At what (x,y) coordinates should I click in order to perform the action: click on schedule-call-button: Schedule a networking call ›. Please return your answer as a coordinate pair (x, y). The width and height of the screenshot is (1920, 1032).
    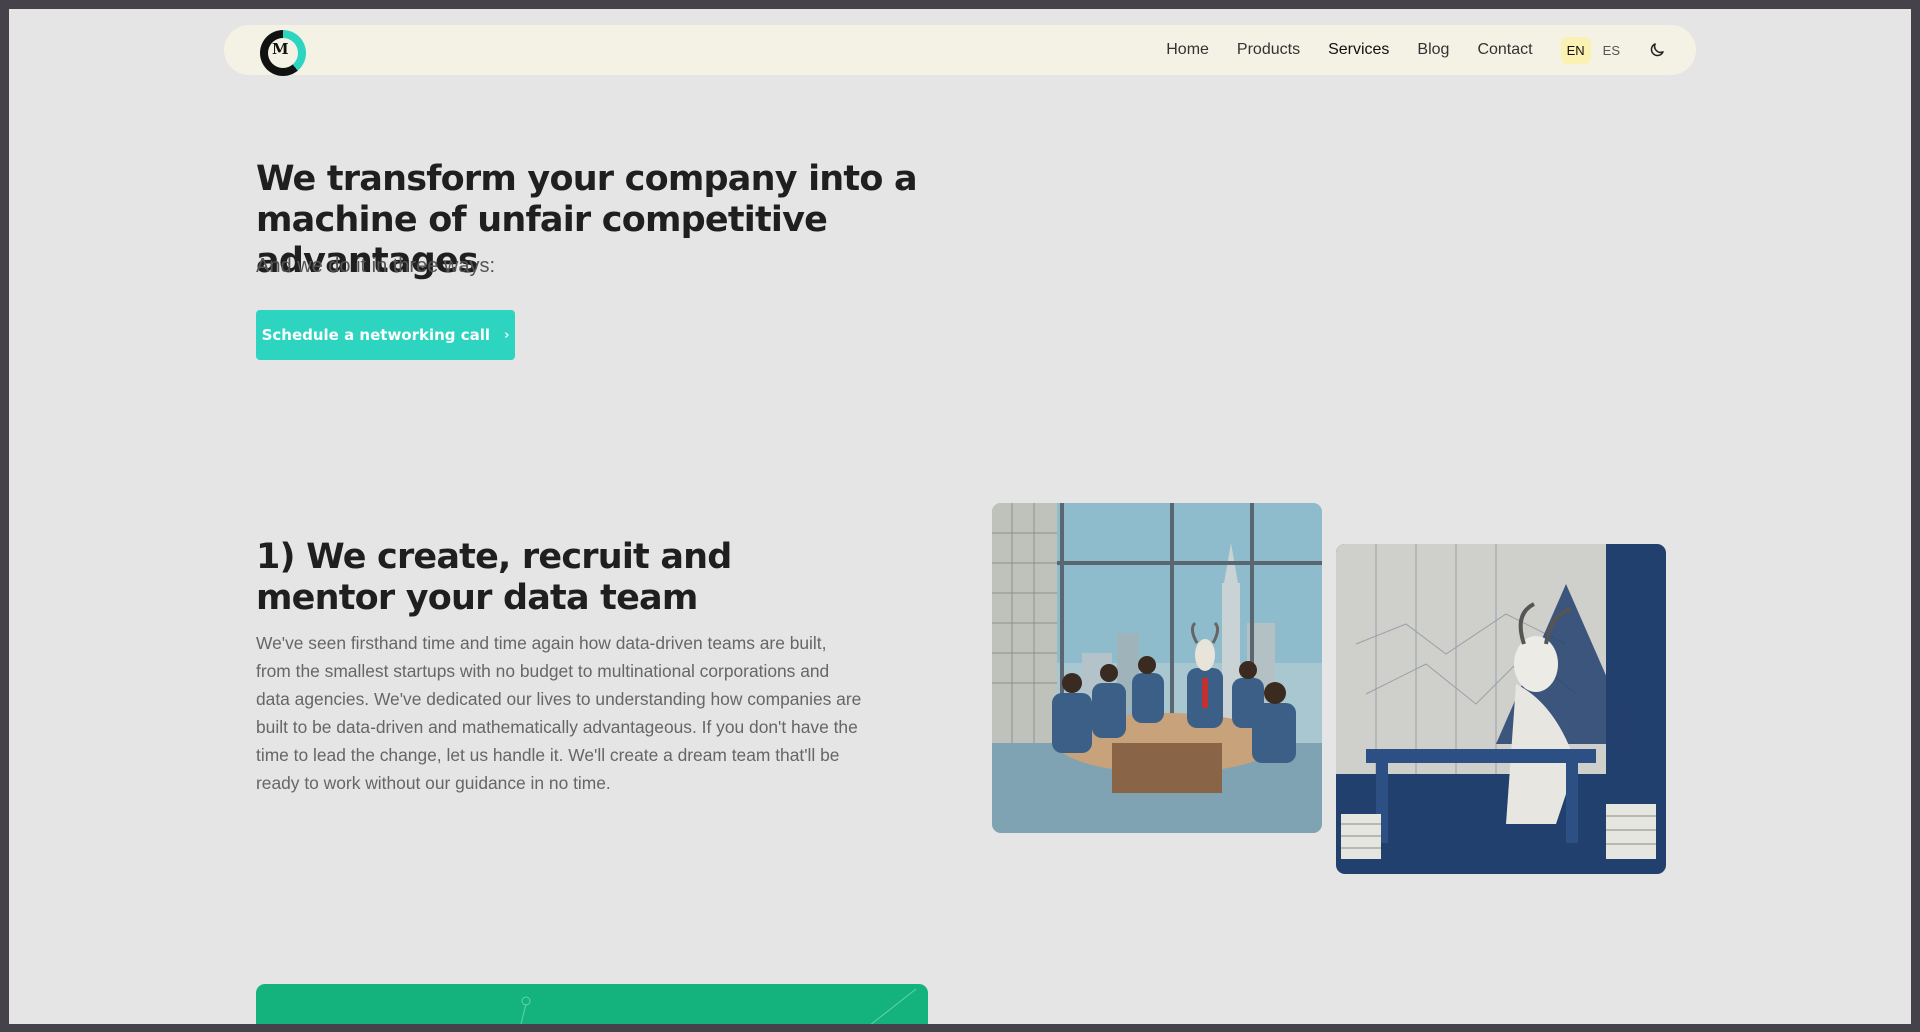
    Looking at the image, I should click on (385, 335).